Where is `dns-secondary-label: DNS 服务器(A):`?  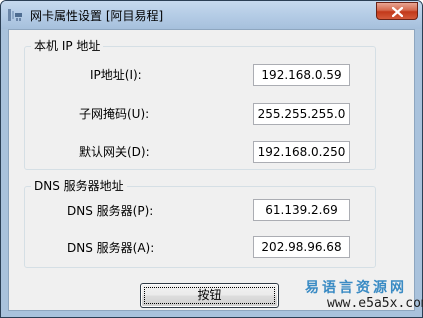
dns-secondary-label: DNS 服务器(A): is located at coordinates (111, 248).